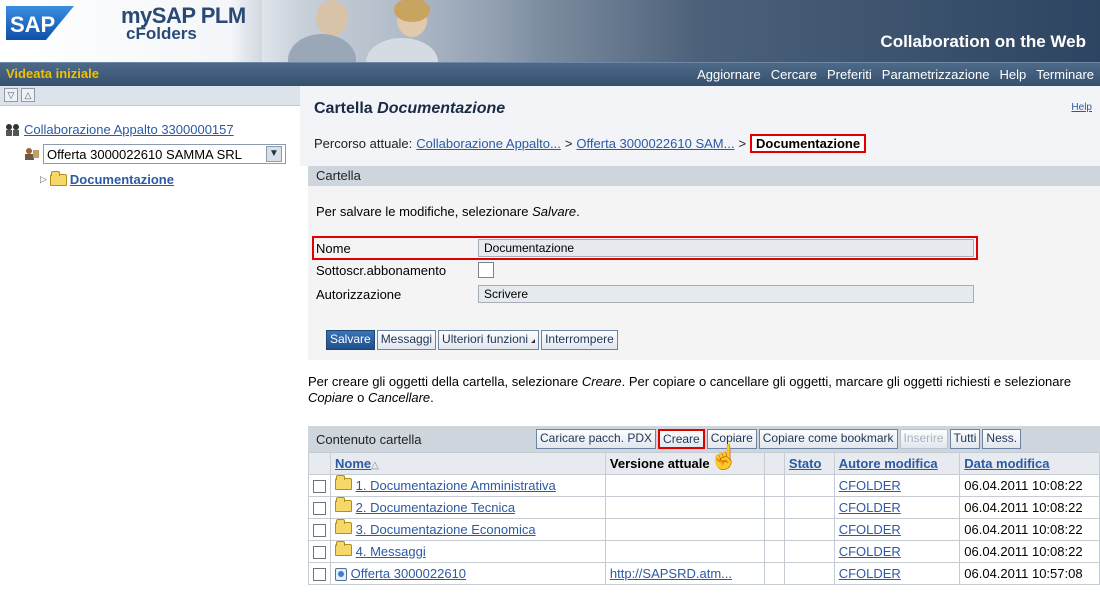 The height and width of the screenshot is (600, 1100). Describe the element at coordinates (375, 465) in the screenshot. I see `sort-ascending-icon: △` at that location.